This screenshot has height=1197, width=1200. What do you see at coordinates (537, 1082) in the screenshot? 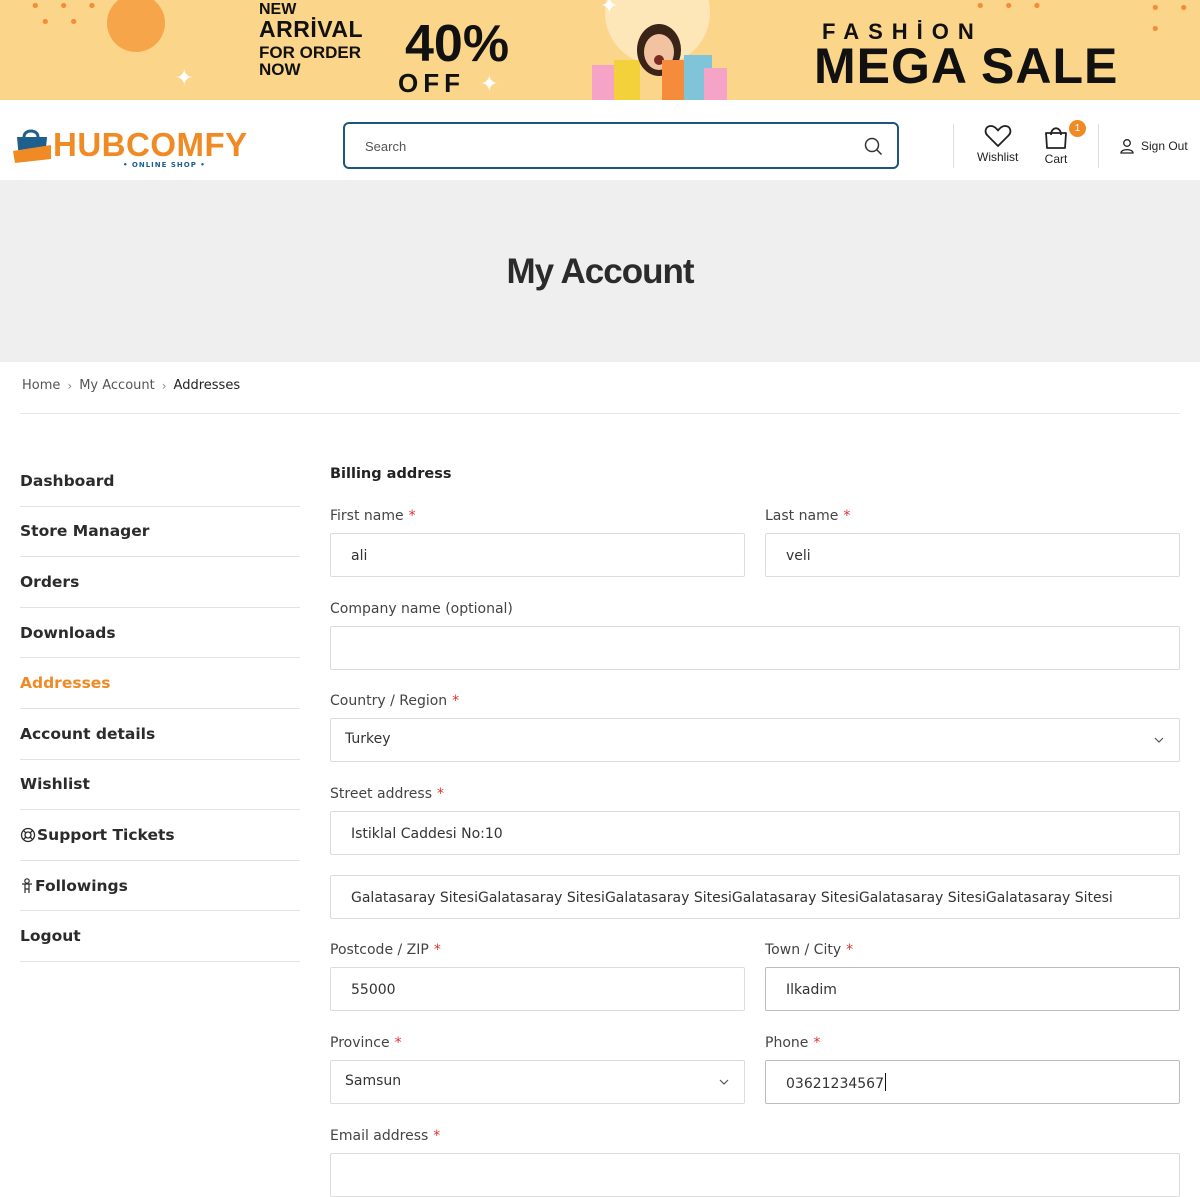
I see `province-select: Samsun` at bounding box center [537, 1082].